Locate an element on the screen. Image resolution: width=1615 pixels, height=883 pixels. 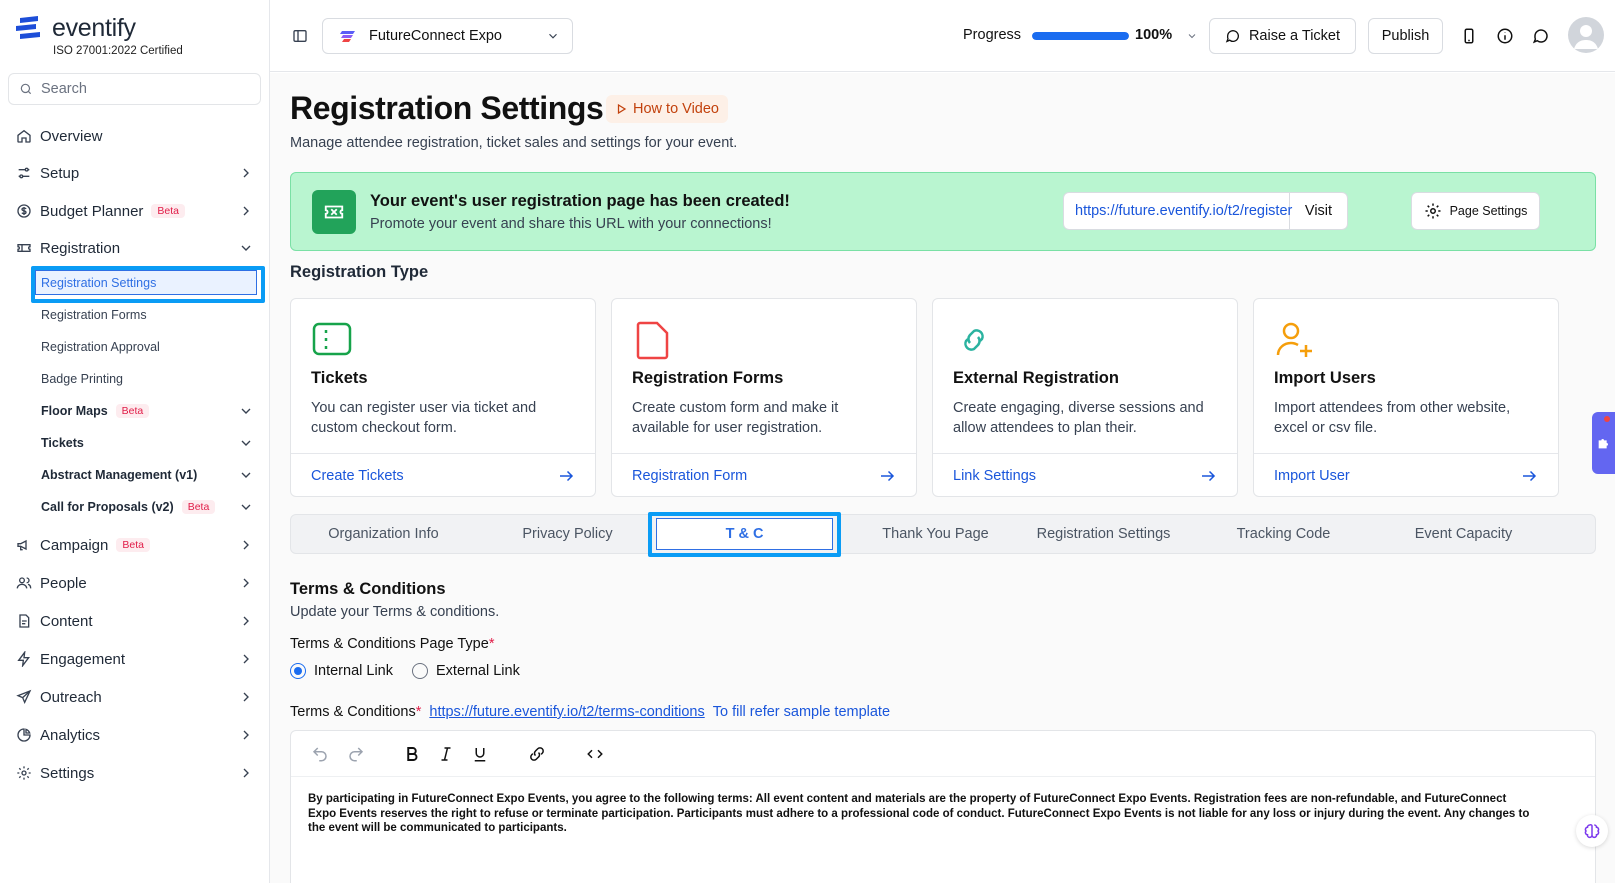
registration-form-link: Registration Form is located at coordinates (764, 475).